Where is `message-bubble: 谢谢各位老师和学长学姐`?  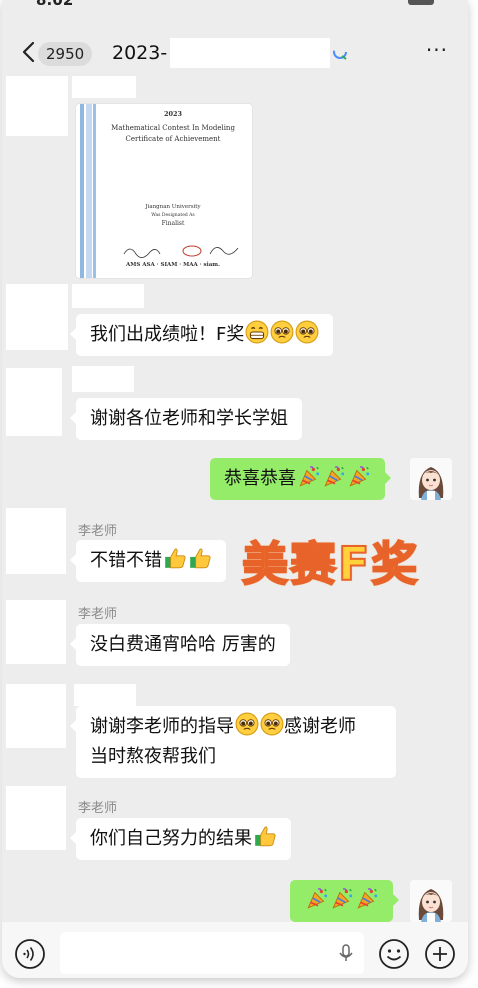 message-bubble: 谢谢各位老师和学长学姐 is located at coordinates (186, 419).